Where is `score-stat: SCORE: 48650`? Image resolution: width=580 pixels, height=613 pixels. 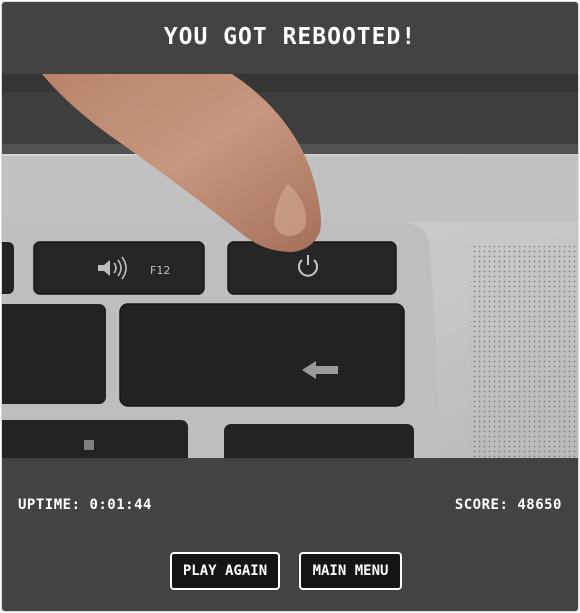
score-stat: SCORE: 48650 is located at coordinates (508, 505).